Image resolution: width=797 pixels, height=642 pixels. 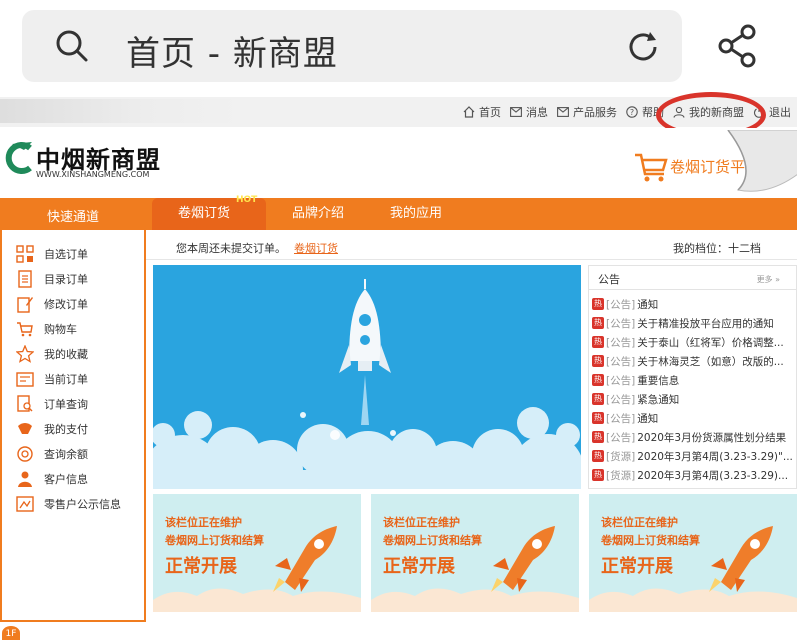 I want to click on more-link: 更多 », so click(x=768, y=279).